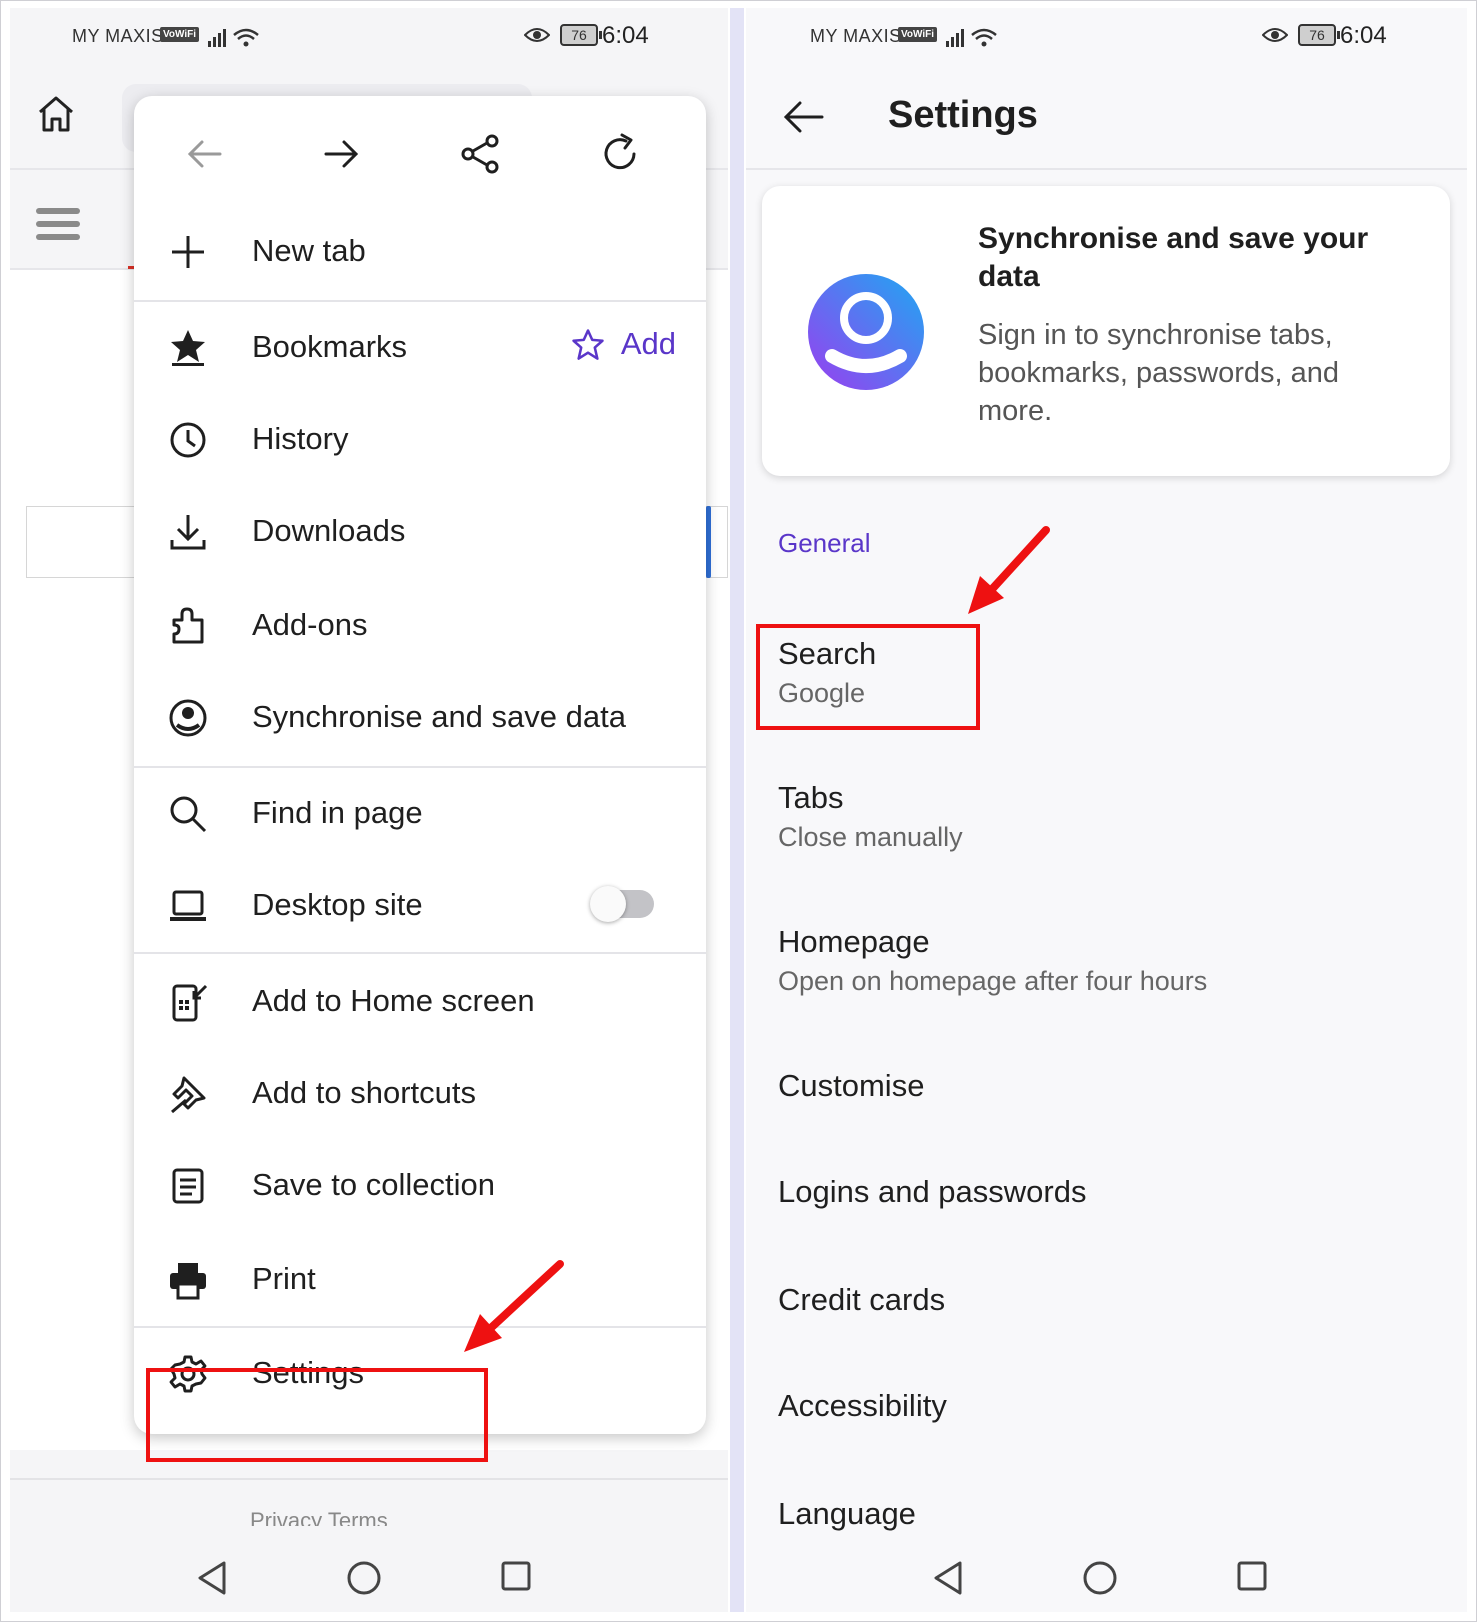  Describe the element at coordinates (648, 343) in the screenshot. I see `add-bookmark-label: Add` at that location.